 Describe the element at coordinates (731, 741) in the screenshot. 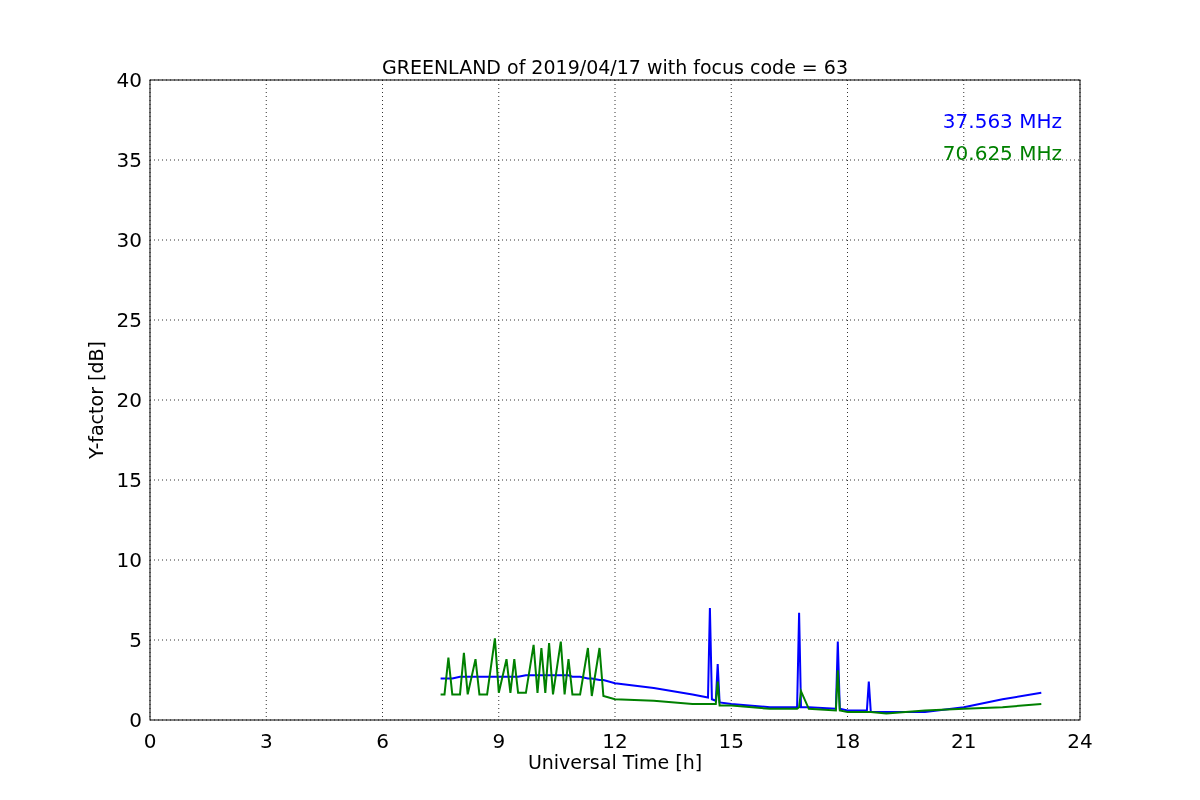

I see `x-tick-label: 15` at that location.